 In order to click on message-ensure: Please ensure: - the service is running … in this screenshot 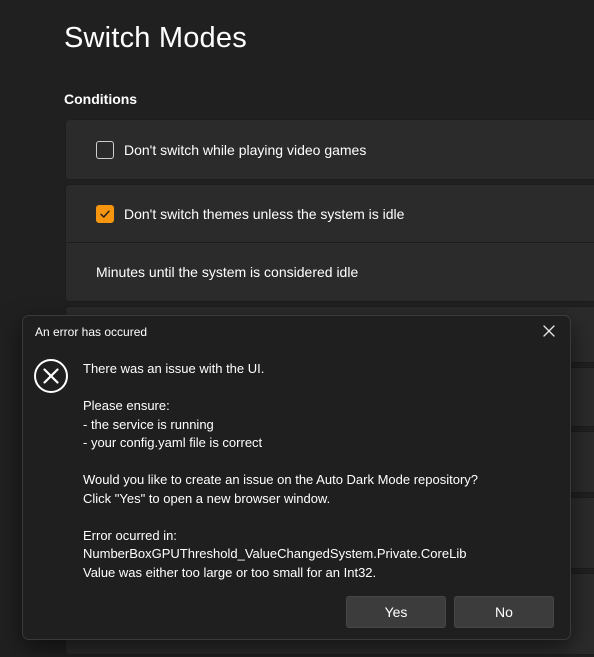, I will do `click(318, 425)`.